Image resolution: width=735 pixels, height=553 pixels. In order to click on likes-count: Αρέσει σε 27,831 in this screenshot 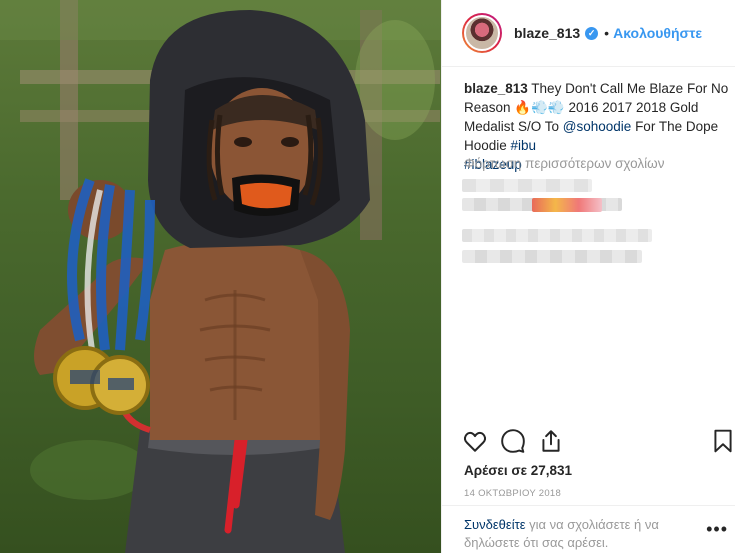, I will do `click(518, 470)`.